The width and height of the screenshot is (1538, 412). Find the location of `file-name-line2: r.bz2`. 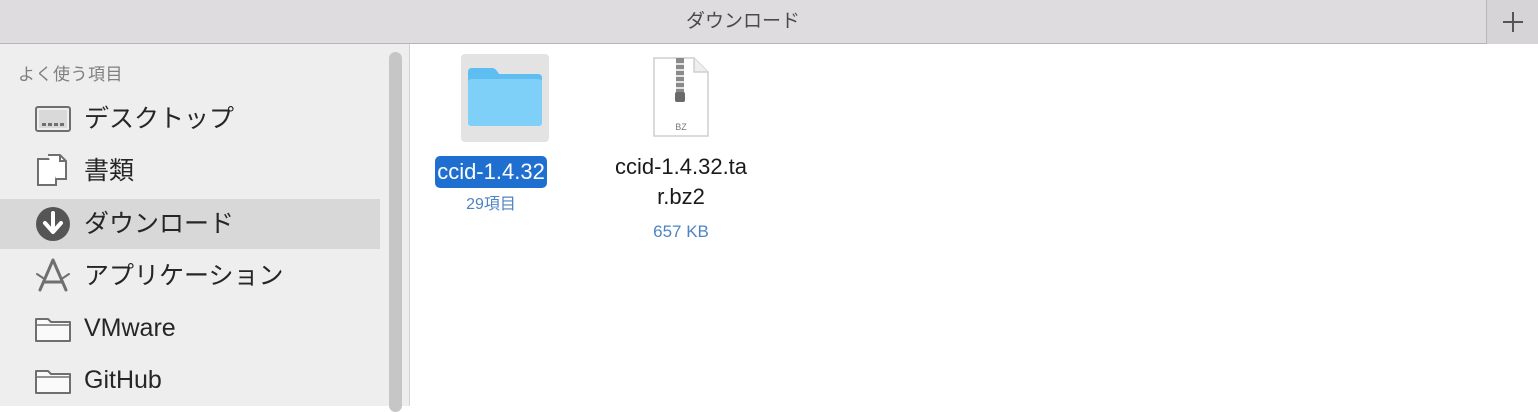

file-name-line2: r.bz2 is located at coordinates (681, 196).